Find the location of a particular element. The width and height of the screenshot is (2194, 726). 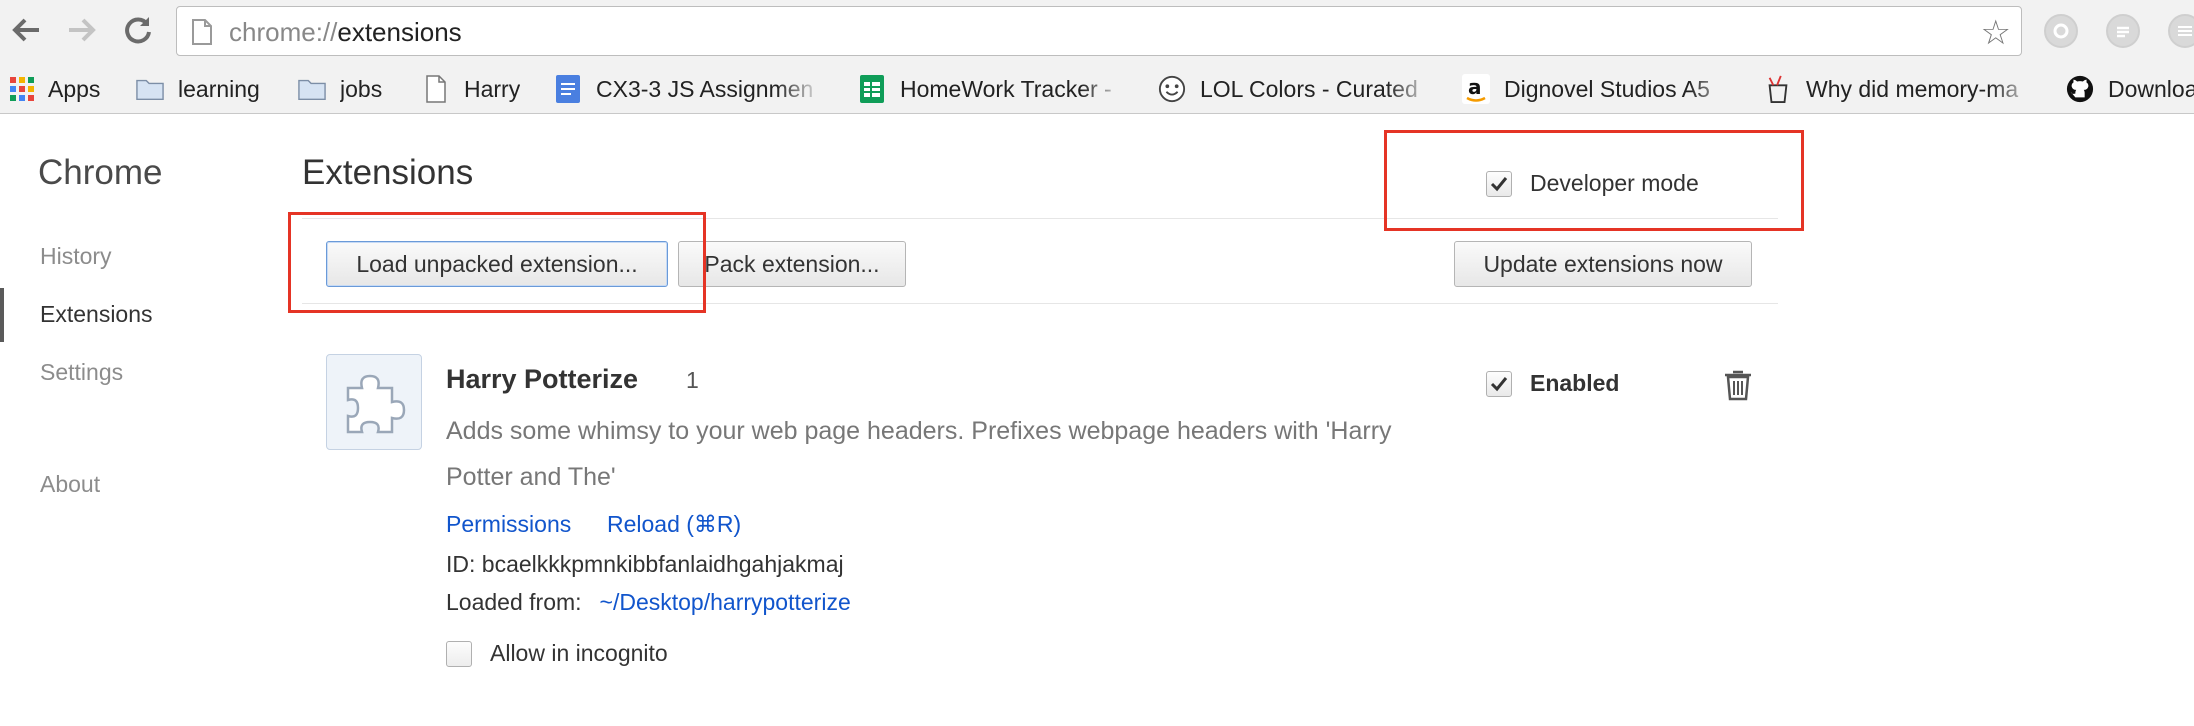

sidebar-item-settings: Settings is located at coordinates (81, 372).